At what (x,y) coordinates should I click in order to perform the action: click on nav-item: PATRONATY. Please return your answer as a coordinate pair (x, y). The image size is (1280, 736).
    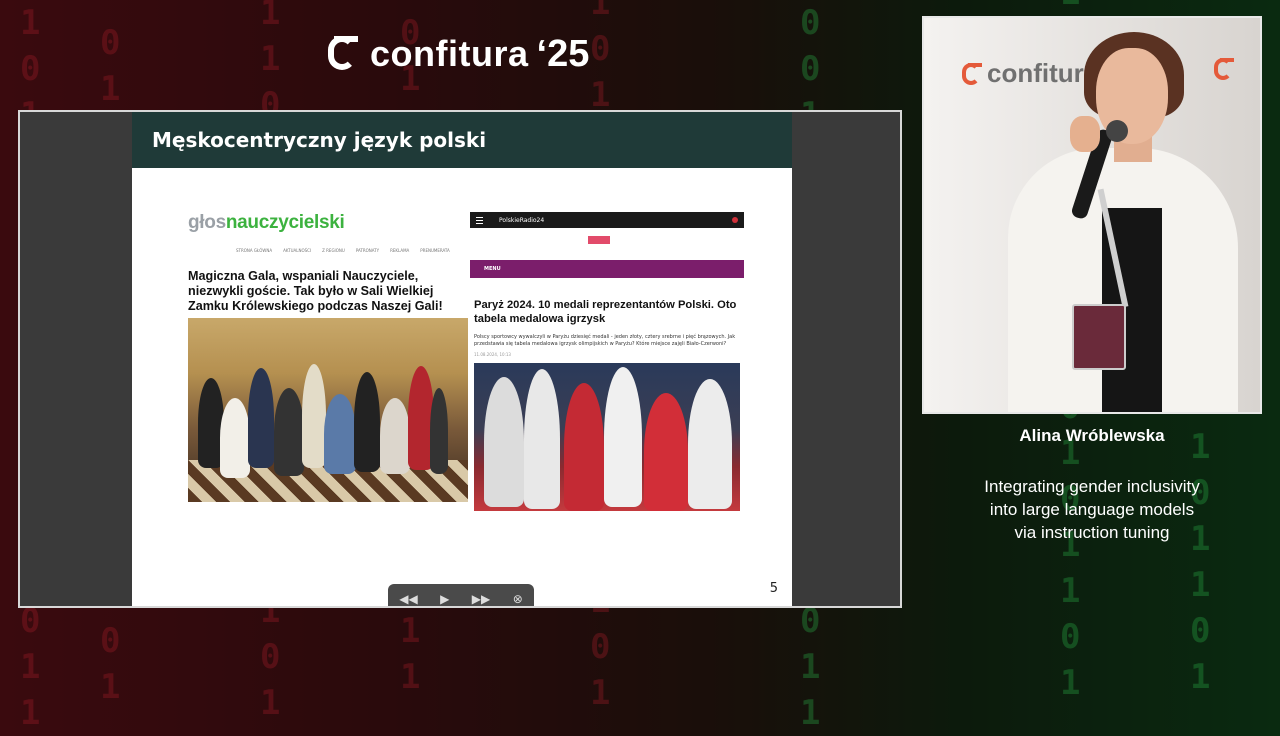
    Looking at the image, I should click on (367, 250).